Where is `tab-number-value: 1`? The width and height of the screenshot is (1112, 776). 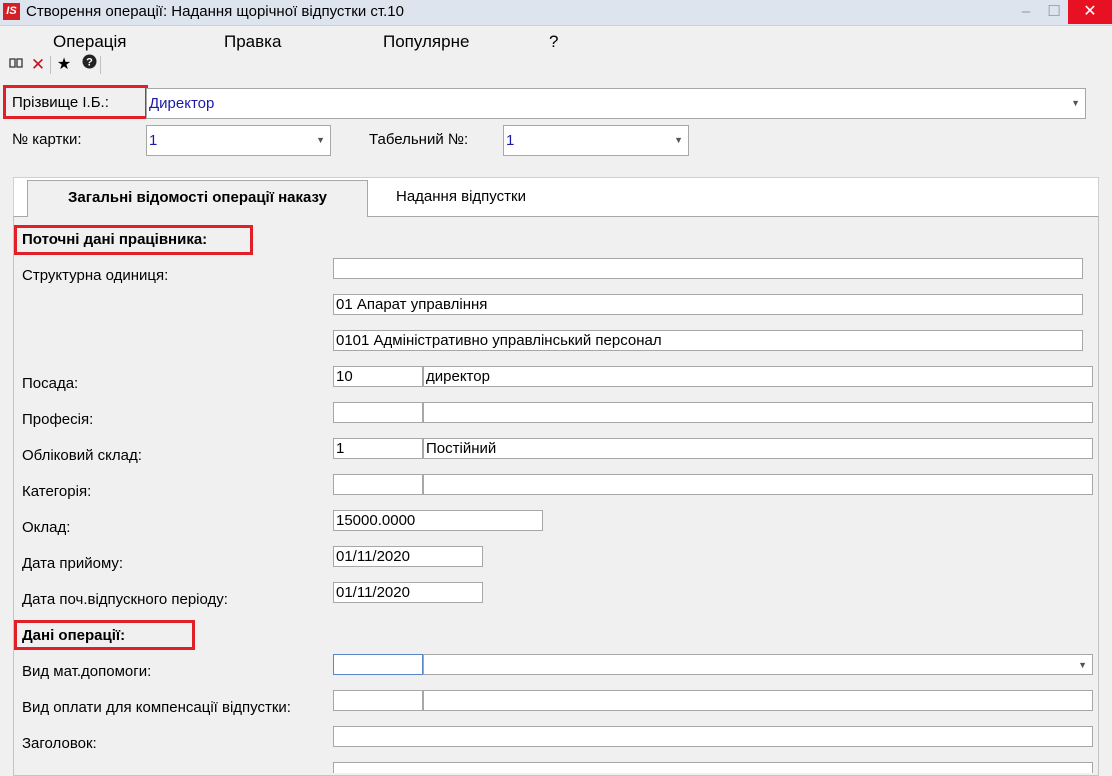 tab-number-value: 1 is located at coordinates (510, 140).